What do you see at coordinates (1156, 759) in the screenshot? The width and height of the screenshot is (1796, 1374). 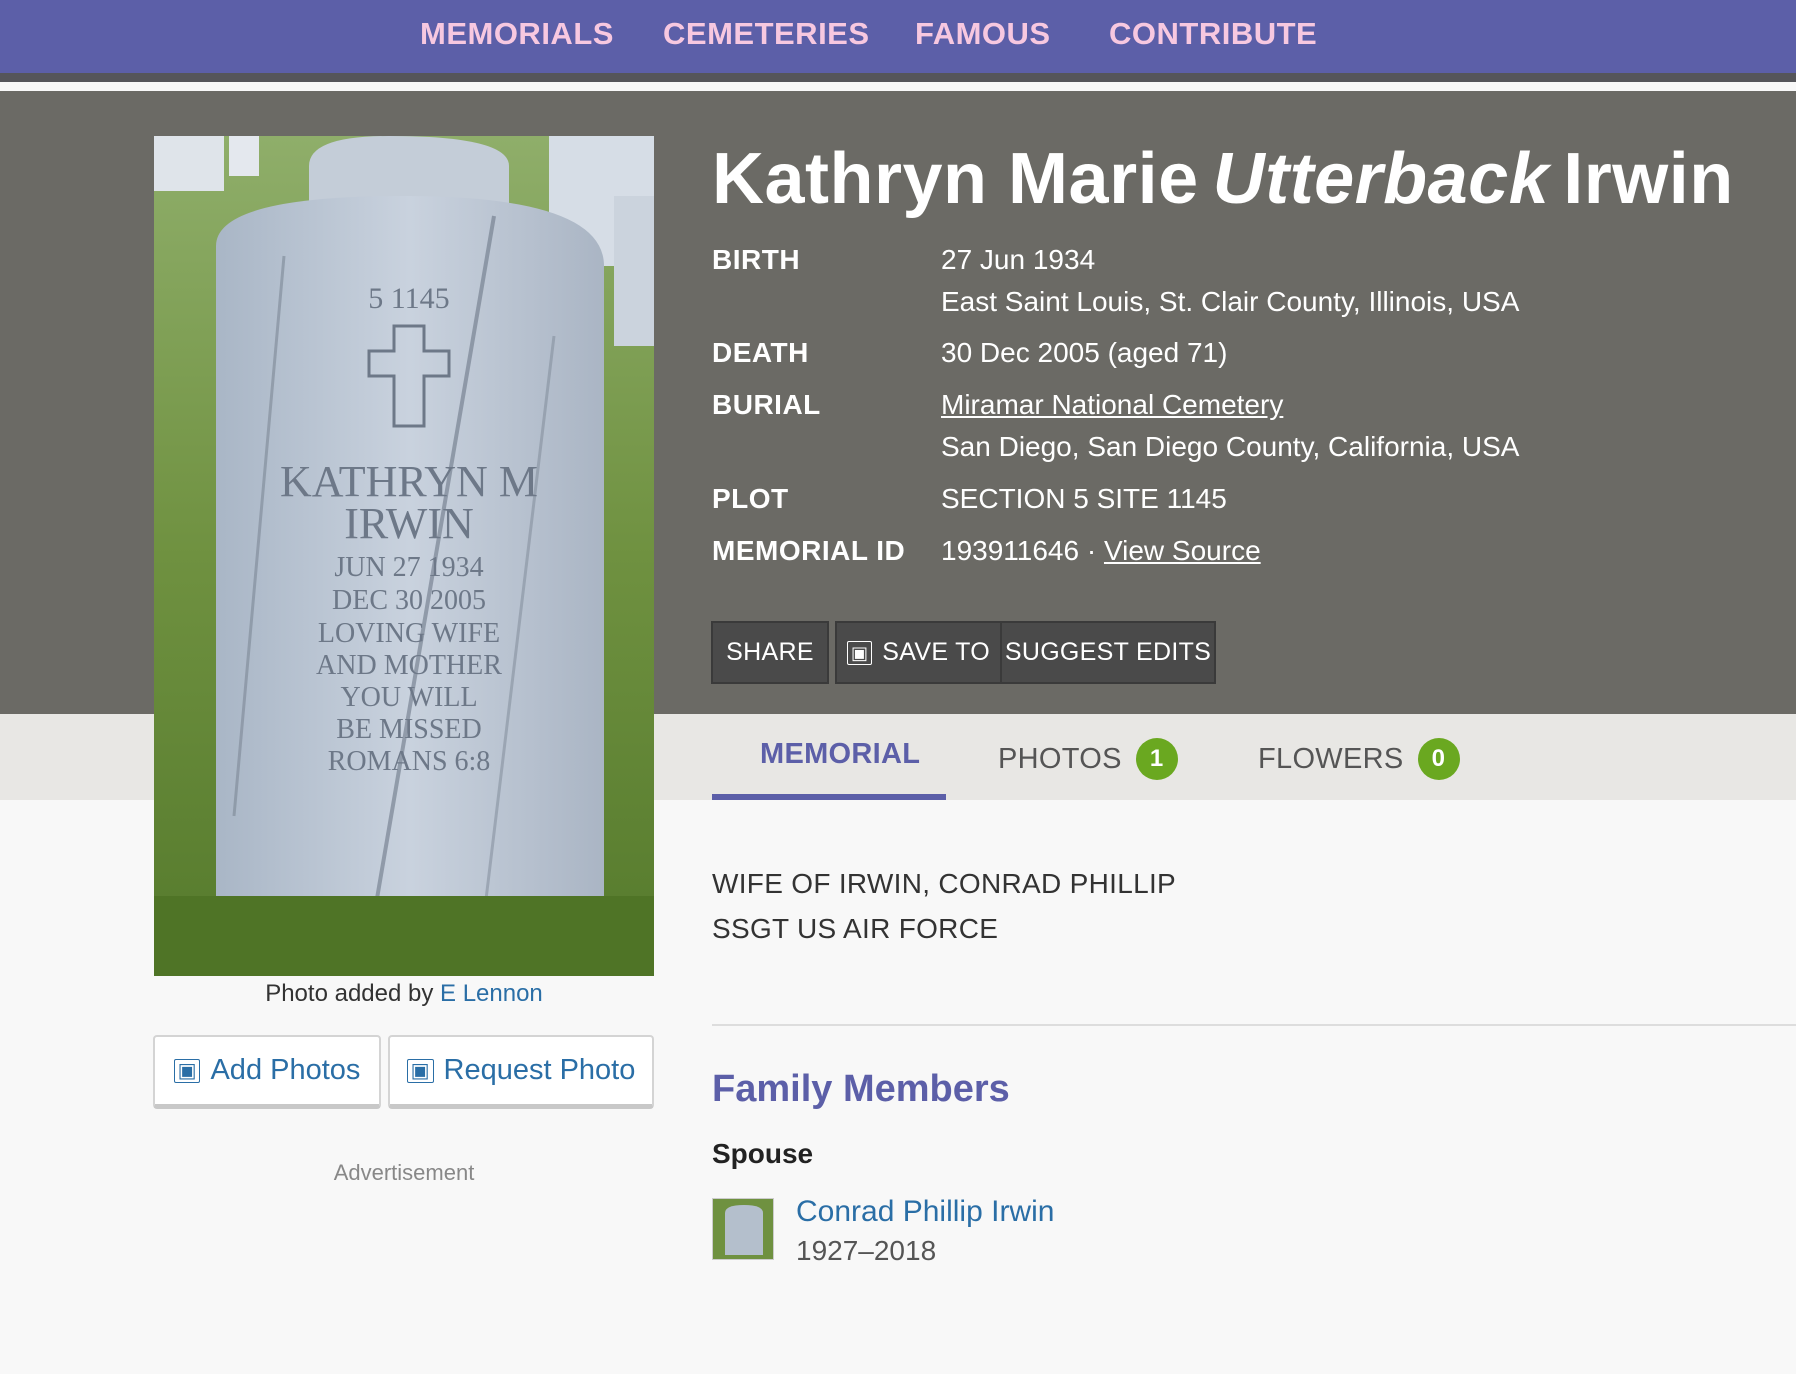 I see `photos-count-badge: 1` at bounding box center [1156, 759].